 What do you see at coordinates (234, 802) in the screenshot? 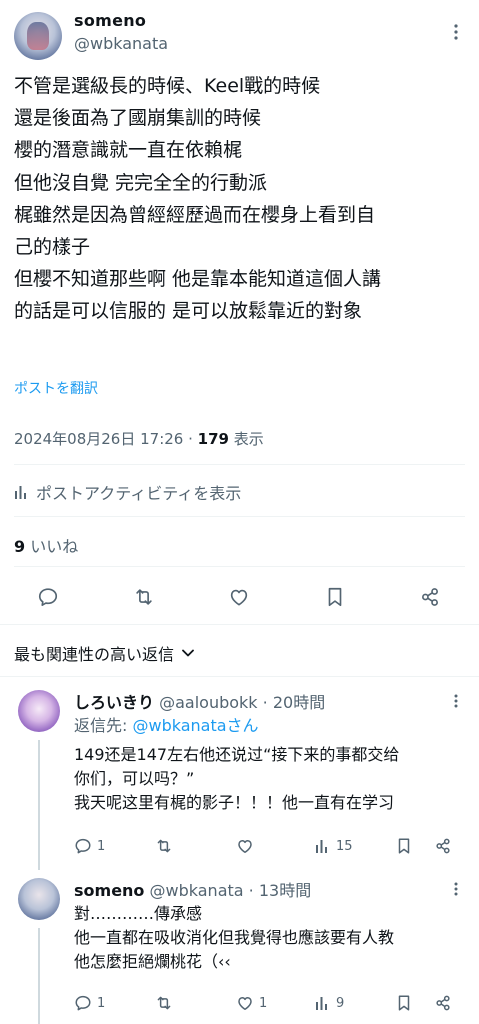
I see `reply-text-line: 我天呢这里有梶的影子！！！他一直有在学习` at bounding box center [234, 802].